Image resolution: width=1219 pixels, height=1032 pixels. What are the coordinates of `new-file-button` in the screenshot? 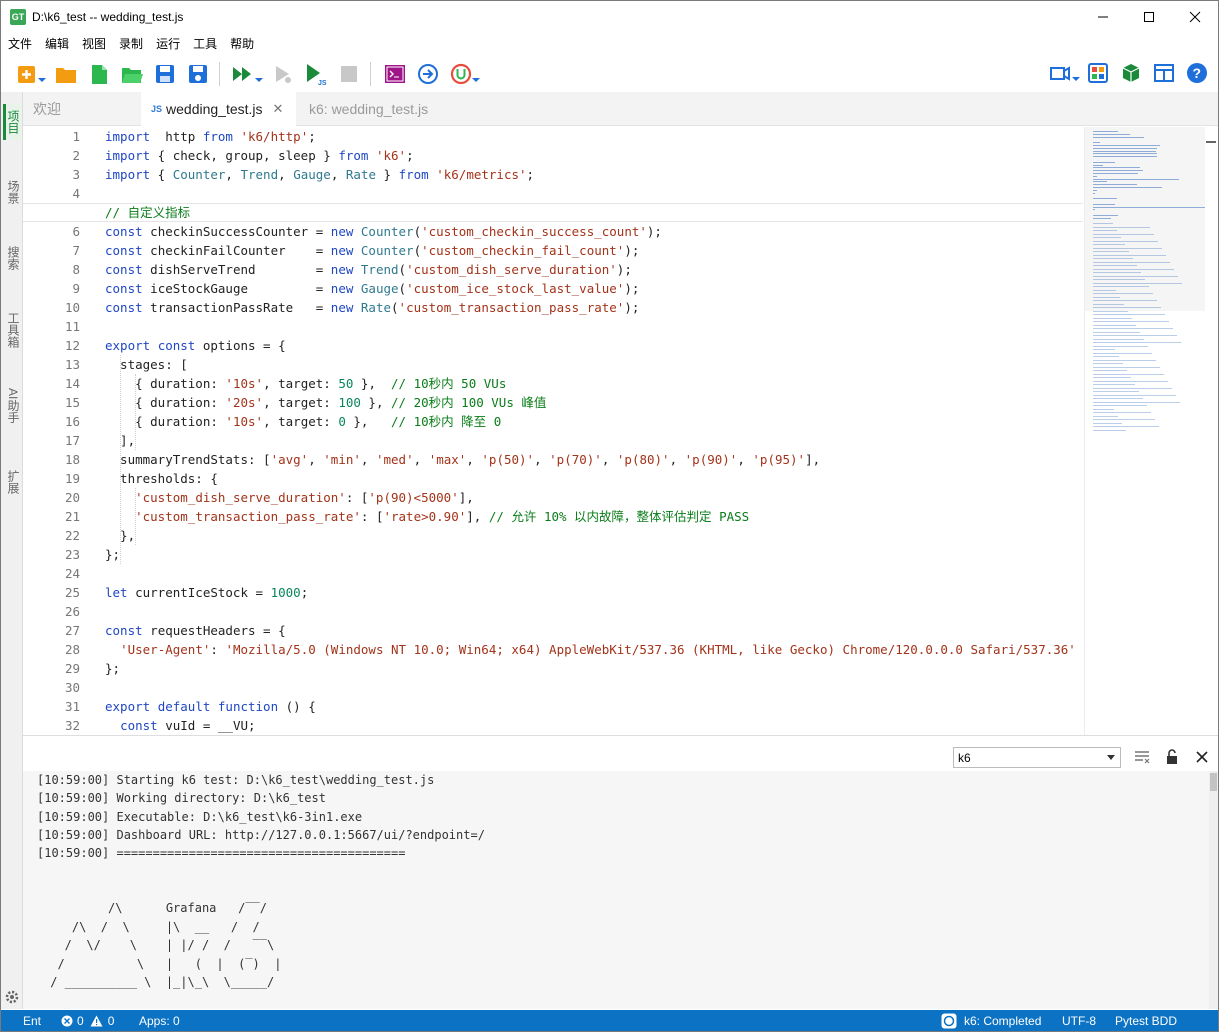 It's located at (98, 74).